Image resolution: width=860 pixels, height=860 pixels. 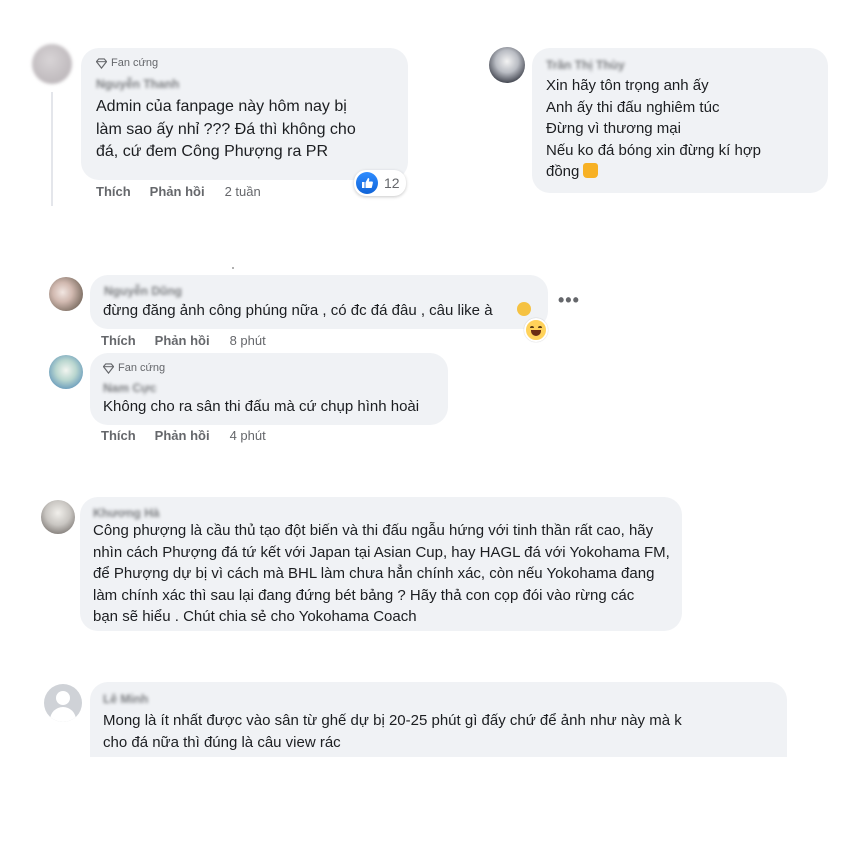 What do you see at coordinates (524, 309) in the screenshot?
I see `emoji-icon` at bounding box center [524, 309].